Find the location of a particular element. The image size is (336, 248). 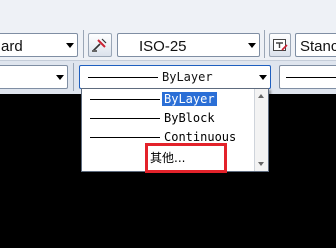

linetype-combo: ByLayer is located at coordinates (175, 77).